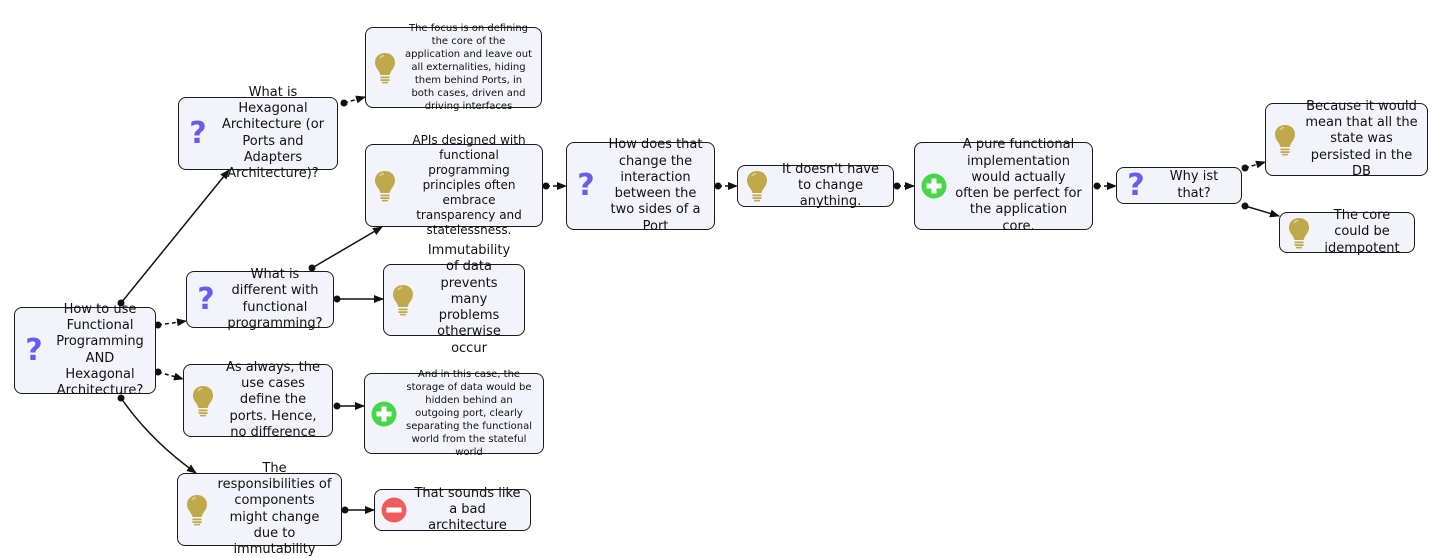  Describe the element at coordinates (830, 185) in the screenshot. I see `node-text: It doesn't have to change anything.` at that location.